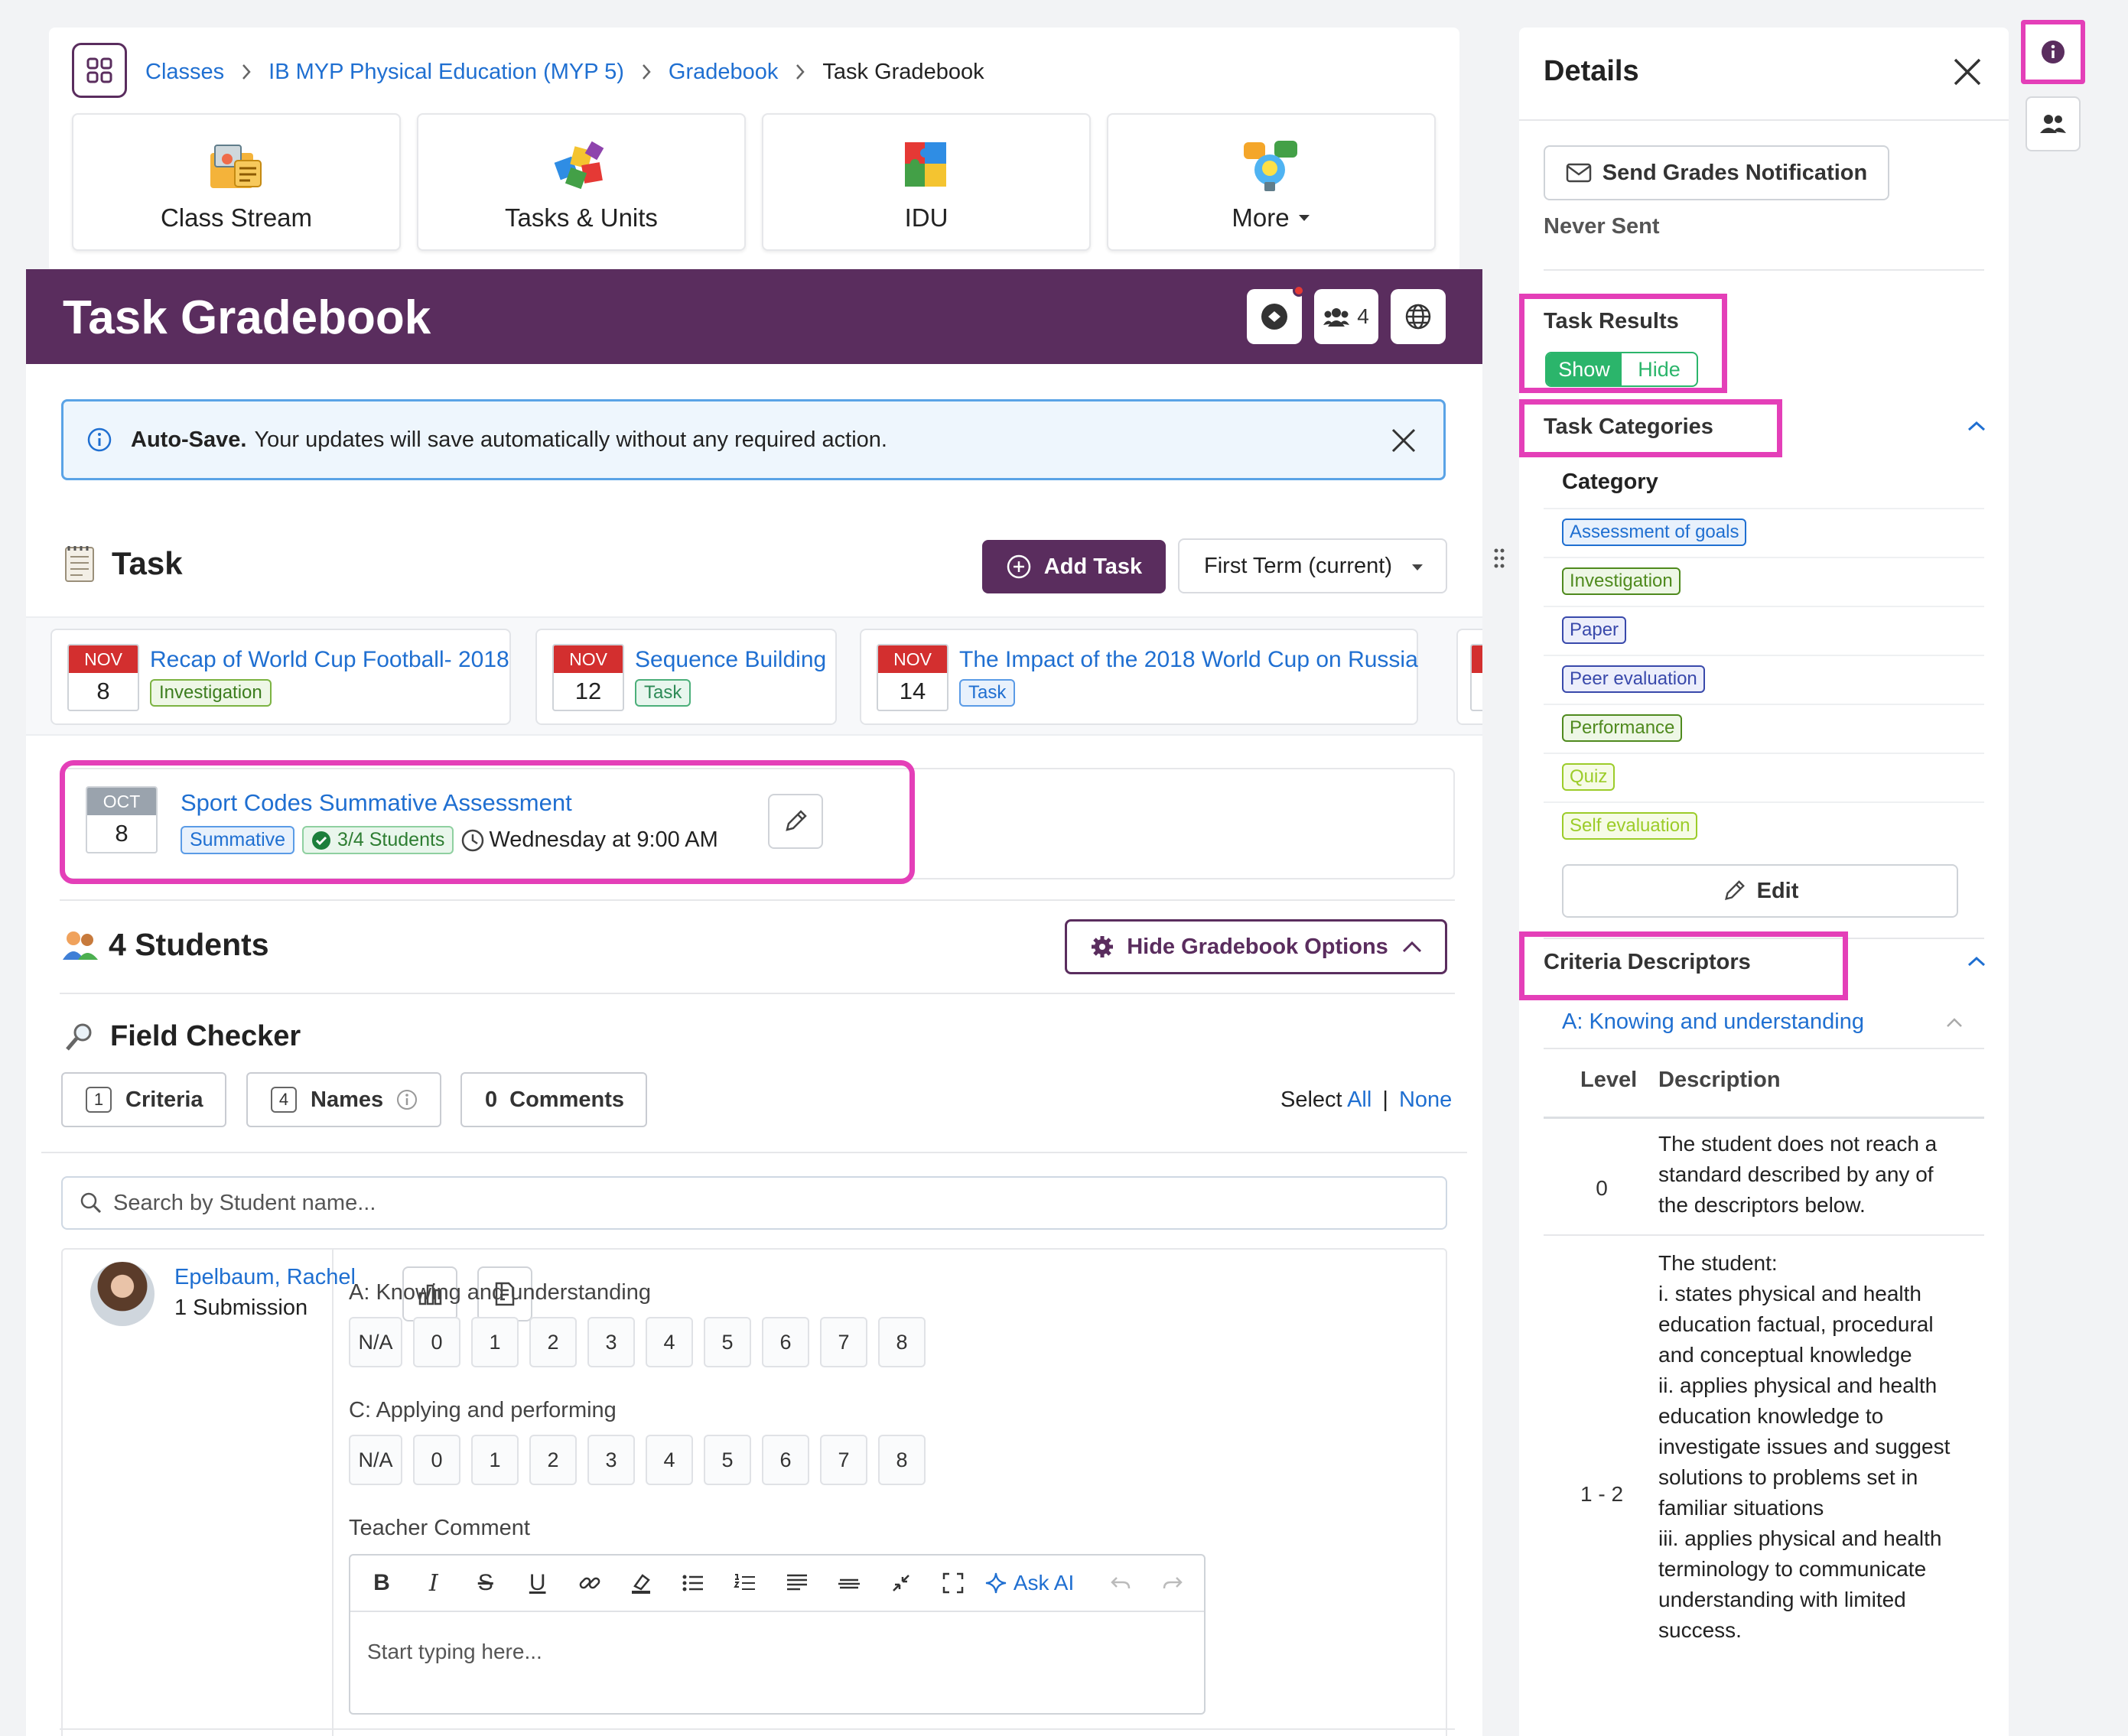 The image size is (2128, 1736). I want to click on select-label: Select, so click(1311, 1099).